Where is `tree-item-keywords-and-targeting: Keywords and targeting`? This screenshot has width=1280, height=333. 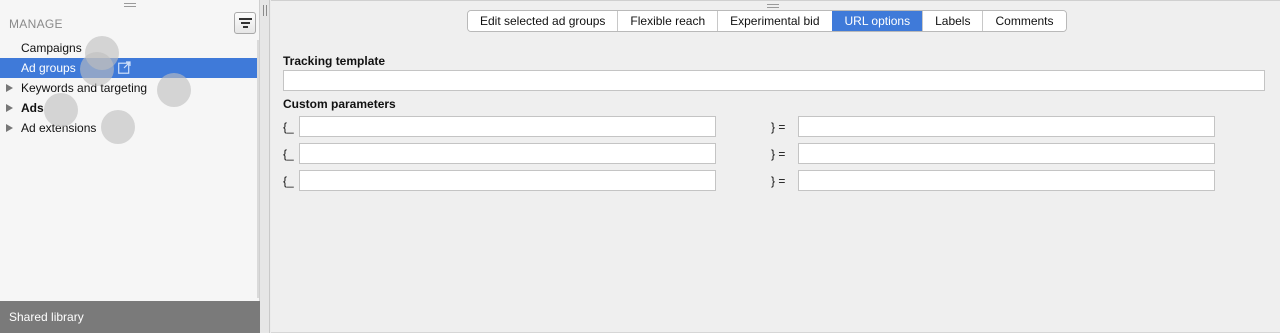 tree-item-keywords-and-targeting: Keywords and targeting is located at coordinates (129, 88).